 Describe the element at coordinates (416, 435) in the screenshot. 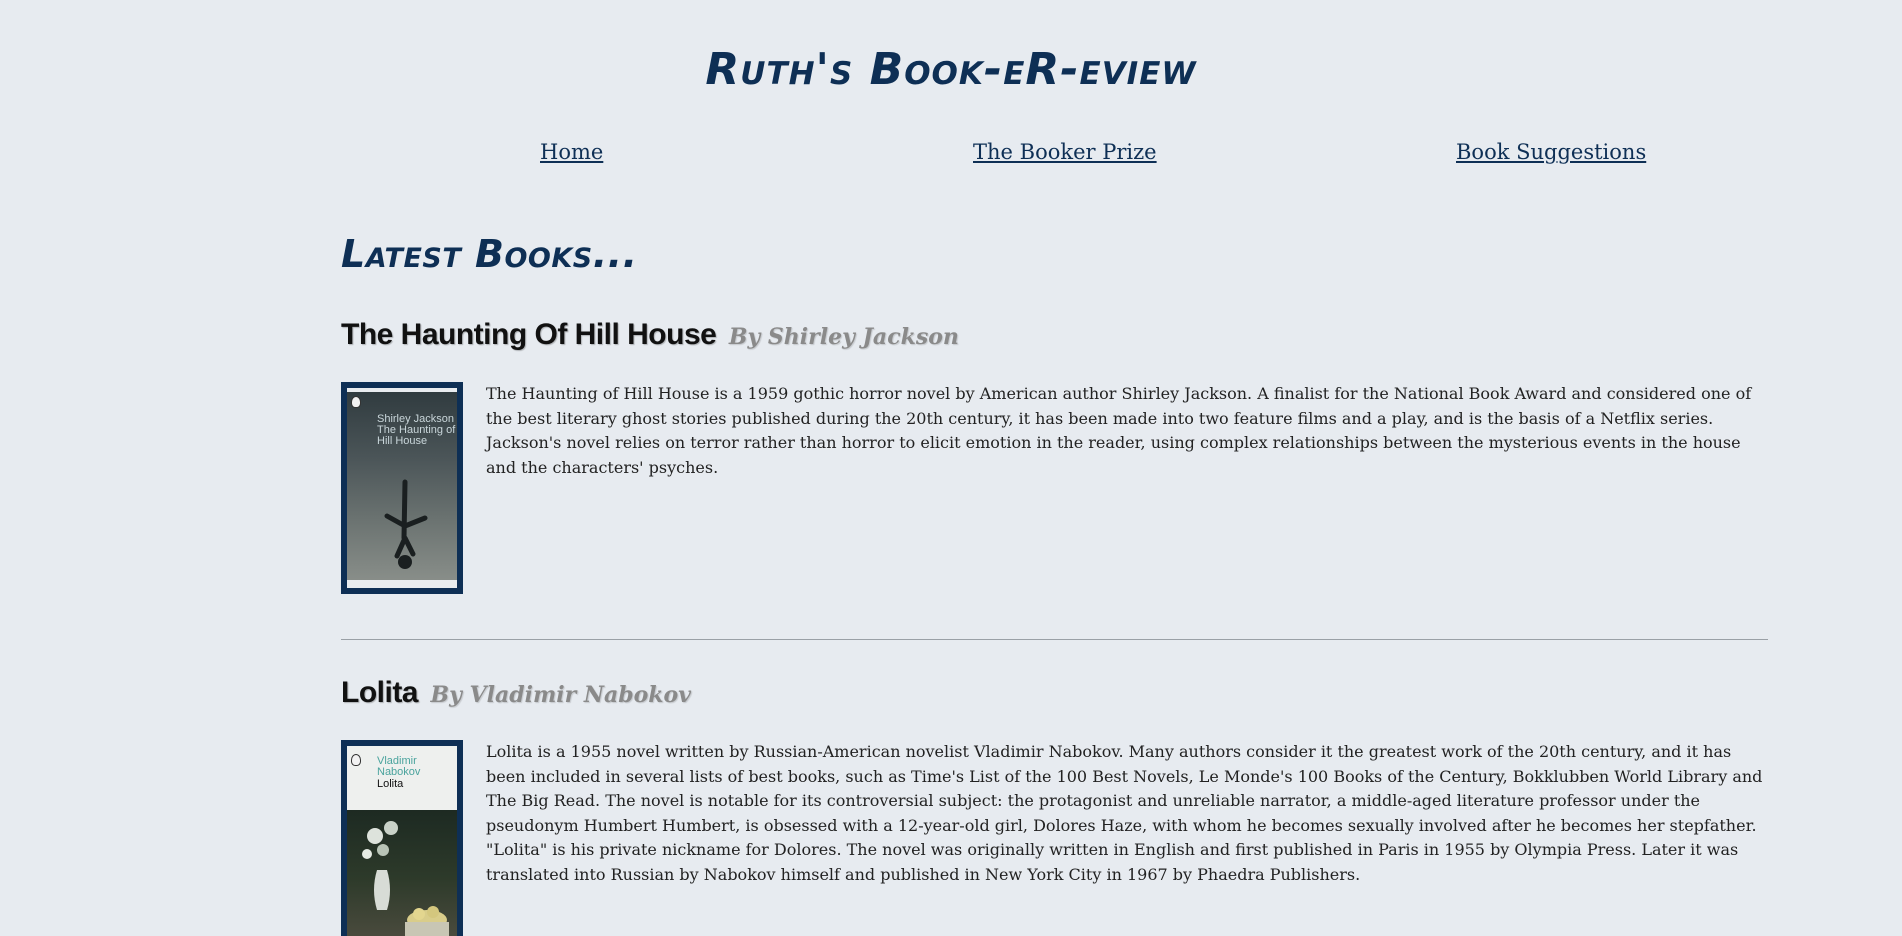

I see `cover-title: The Haunting of Hill House` at that location.